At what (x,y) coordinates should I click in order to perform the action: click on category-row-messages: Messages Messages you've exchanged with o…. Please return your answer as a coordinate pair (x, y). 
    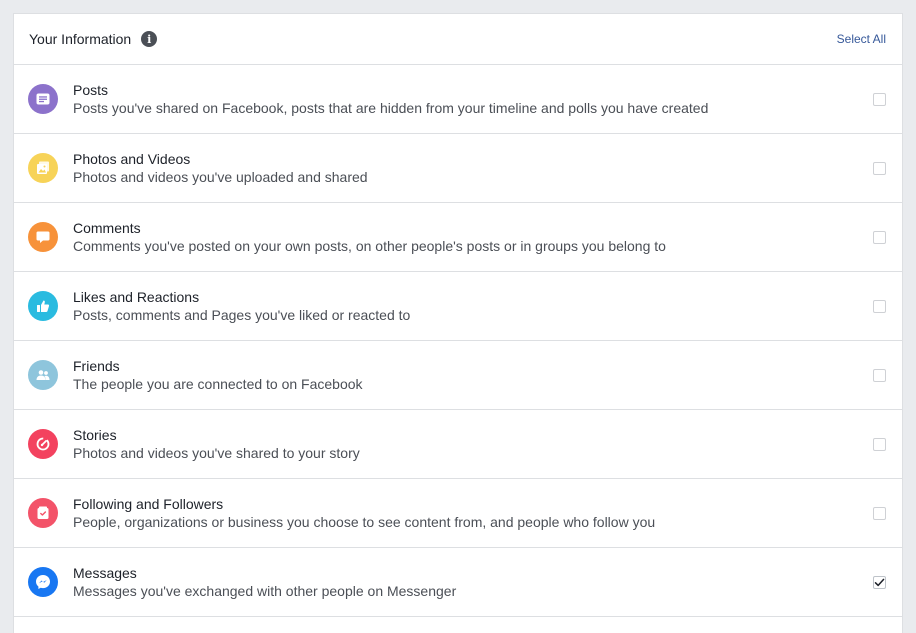
    Looking at the image, I should click on (458, 582).